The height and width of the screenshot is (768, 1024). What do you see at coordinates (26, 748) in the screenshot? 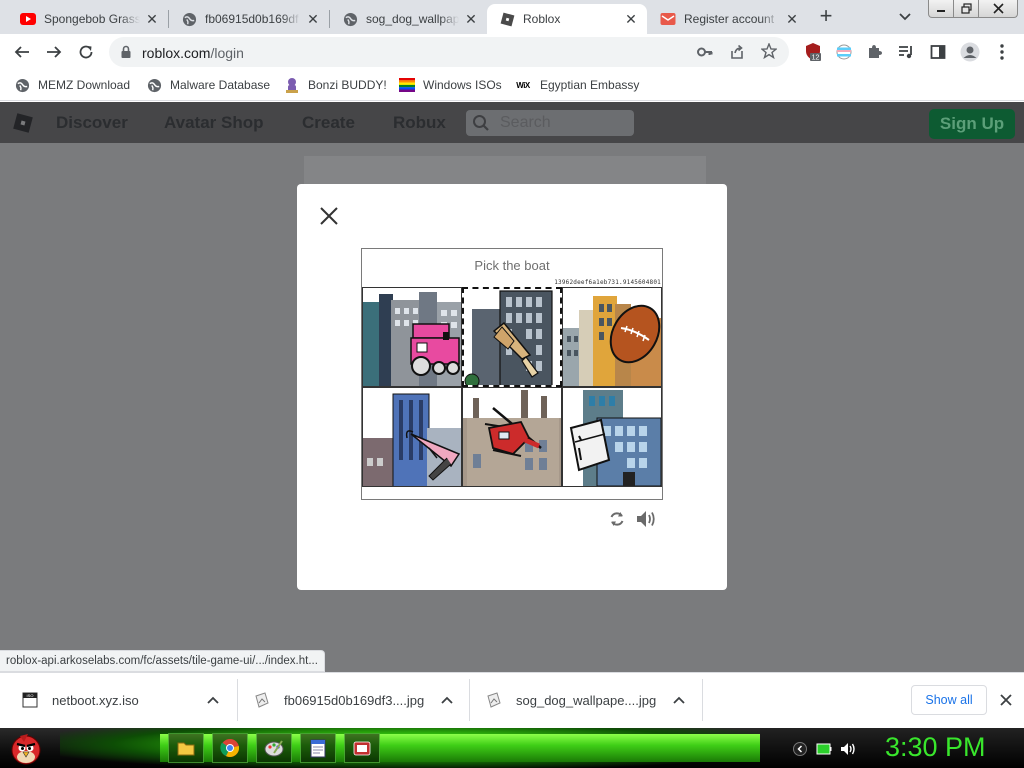
I see `start-angry-bird-icon` at bounding box center [26, 748].